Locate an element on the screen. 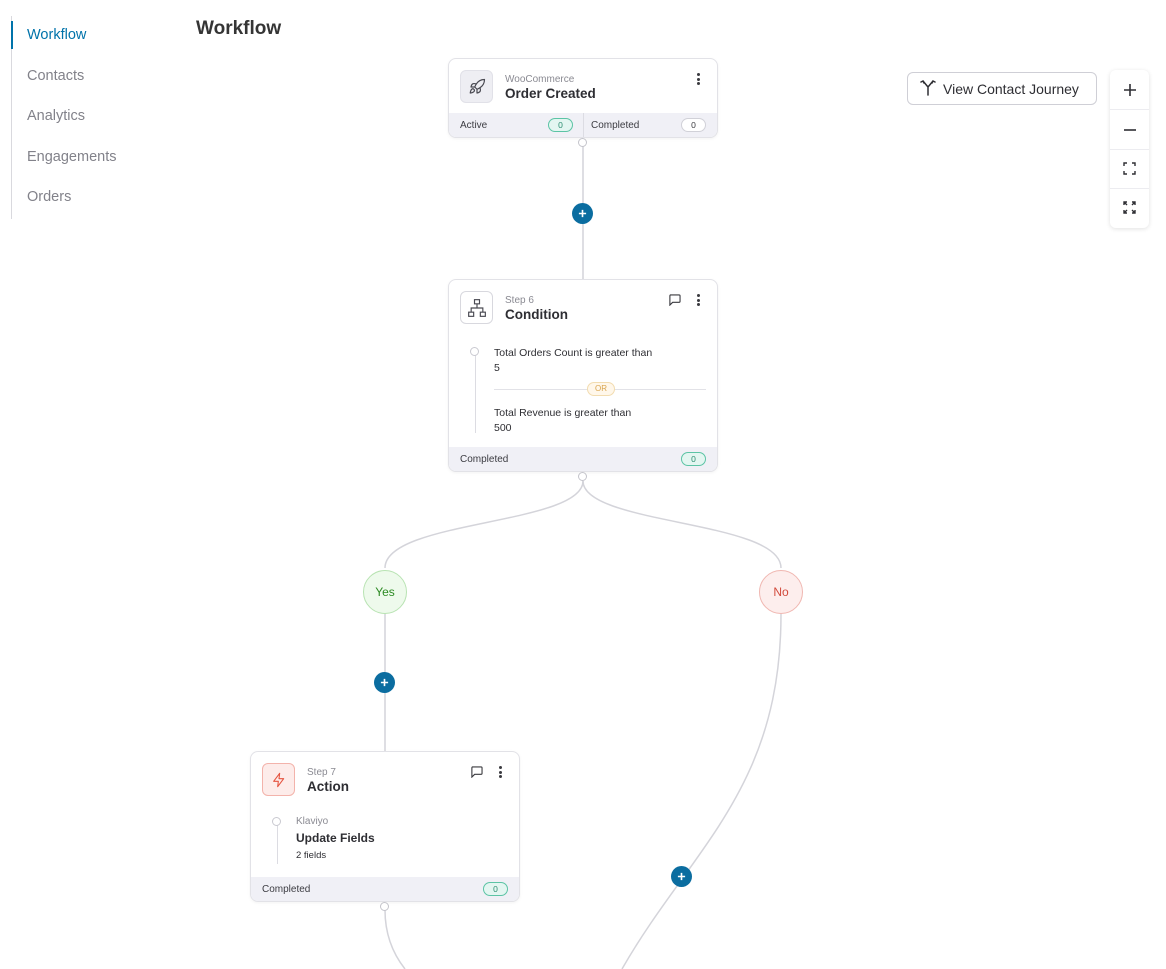 The width and height of the screenshot is (1166, 969). action-integration: Klaviyo is located at coordinates (312, 821).